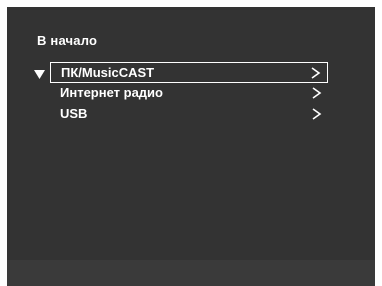  Describe the element at coordinates (111, 92) in the screenshot. I see `menu-item-label: Интернет радио` at that location.